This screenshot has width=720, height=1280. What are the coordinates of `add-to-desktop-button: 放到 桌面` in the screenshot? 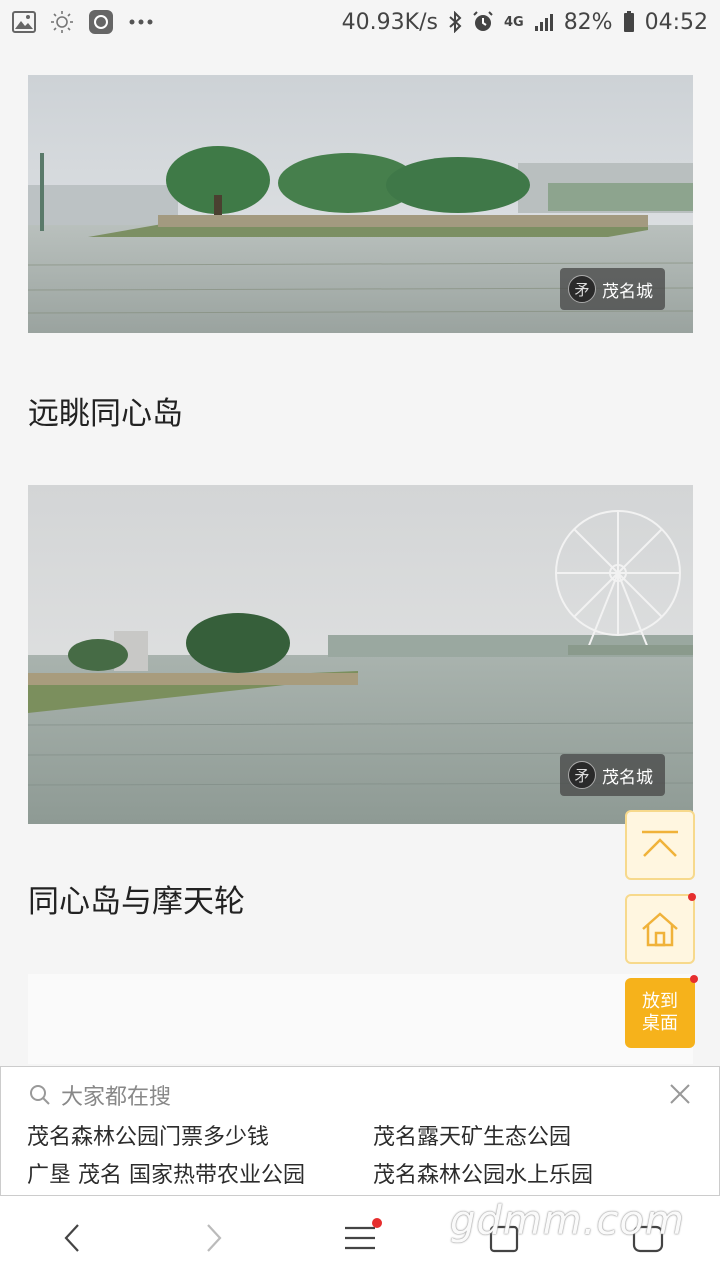 It's located at (661, 1011).